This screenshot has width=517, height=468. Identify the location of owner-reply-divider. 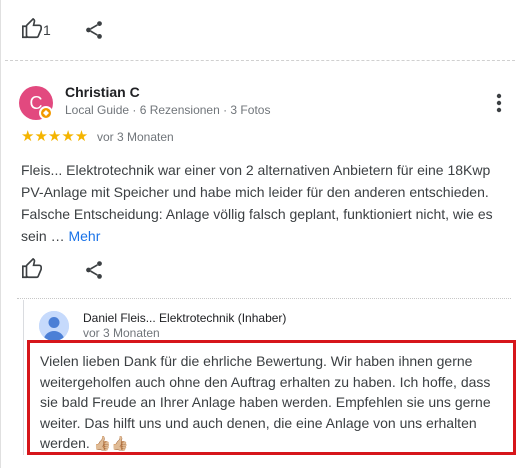
(264, 298).